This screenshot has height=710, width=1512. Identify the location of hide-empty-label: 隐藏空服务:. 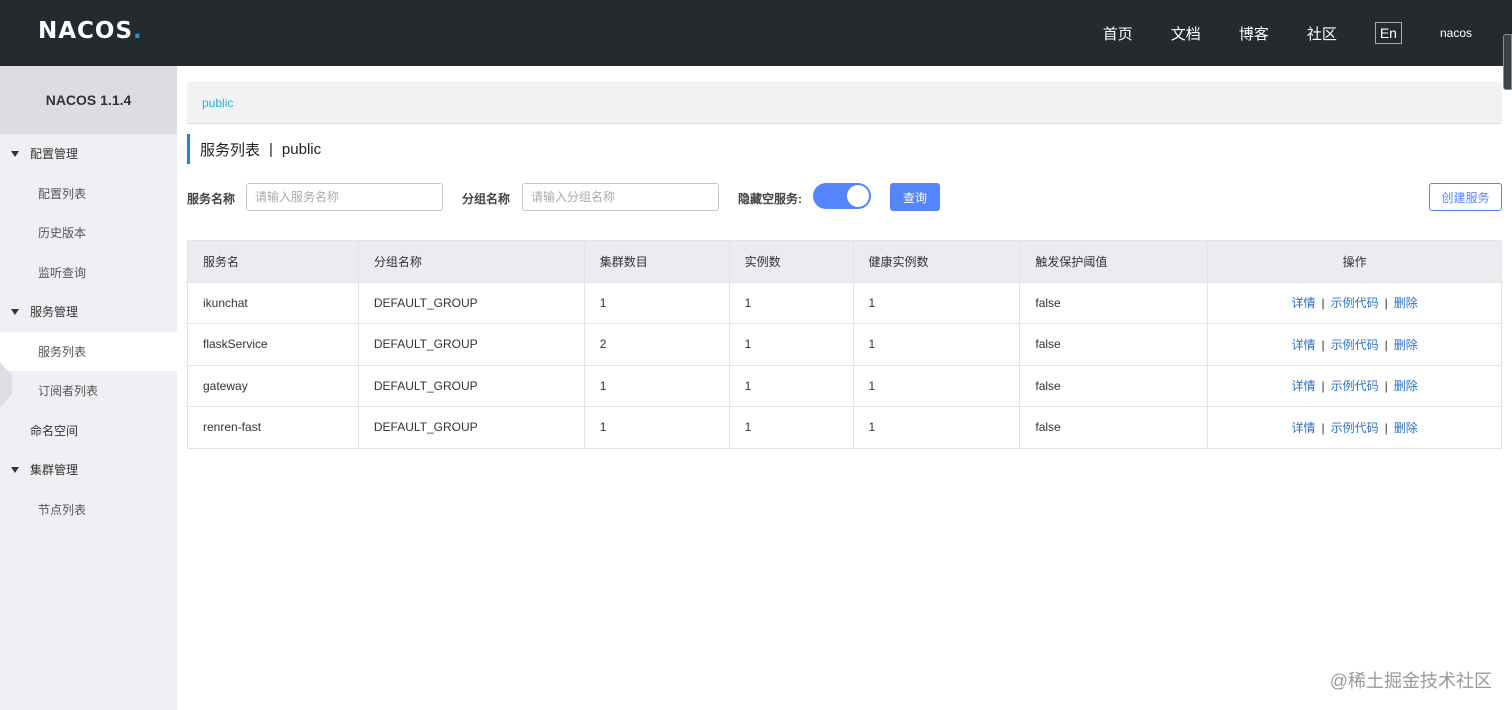
(770, 199).